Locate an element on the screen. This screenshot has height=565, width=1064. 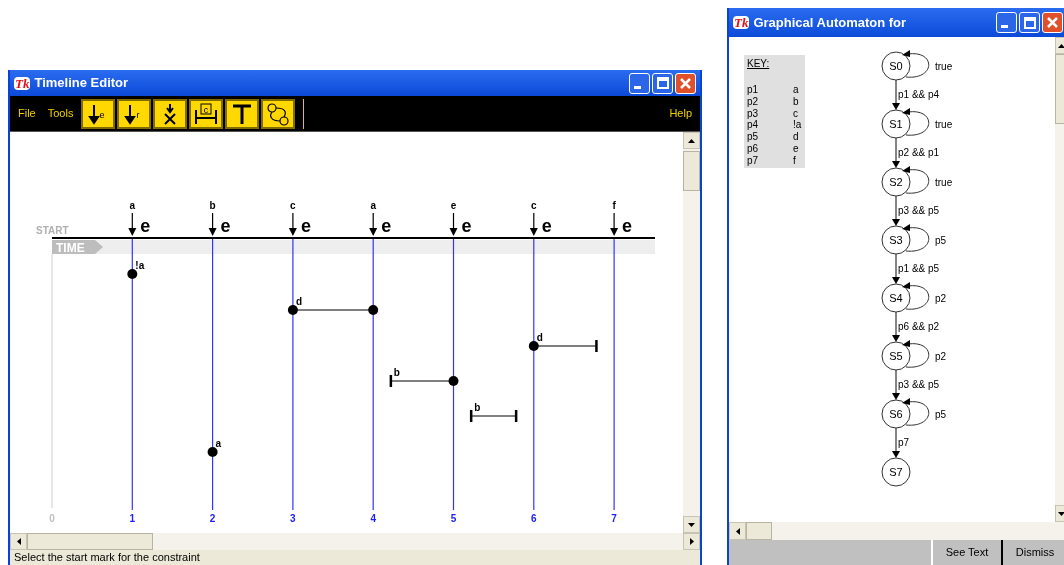
scroll-right-button is located at coordinates (691, 541).